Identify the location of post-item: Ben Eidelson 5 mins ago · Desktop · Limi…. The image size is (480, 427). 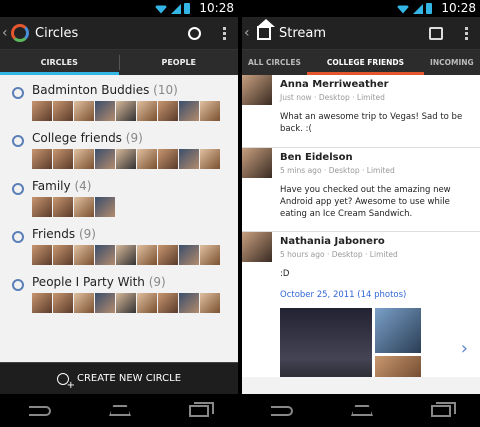
(361, 190).